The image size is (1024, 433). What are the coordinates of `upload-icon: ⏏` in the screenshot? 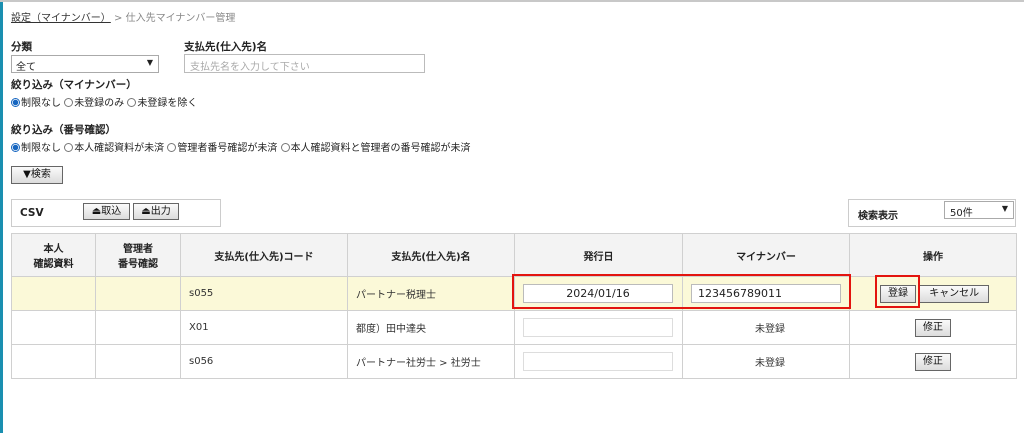 It's located at (146, 211).